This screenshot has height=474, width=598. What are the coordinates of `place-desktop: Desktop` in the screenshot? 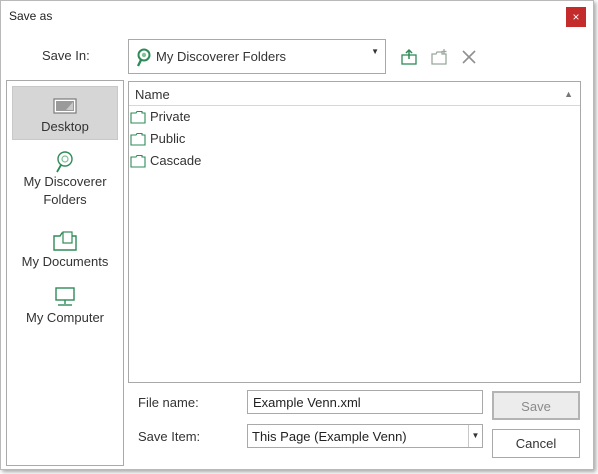 It's located at (65, 113).